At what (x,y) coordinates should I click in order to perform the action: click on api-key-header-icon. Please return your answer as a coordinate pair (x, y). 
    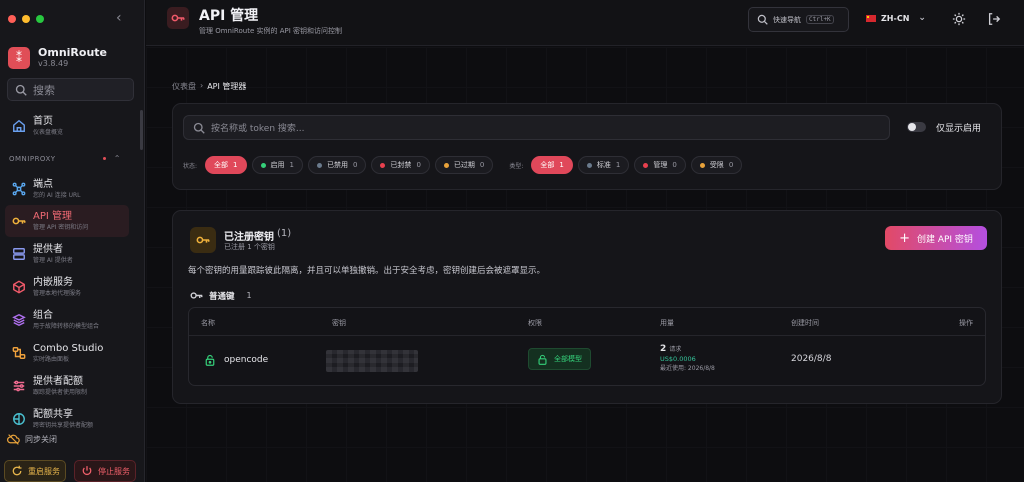
    Looking at the image, I should click on (178, 18).